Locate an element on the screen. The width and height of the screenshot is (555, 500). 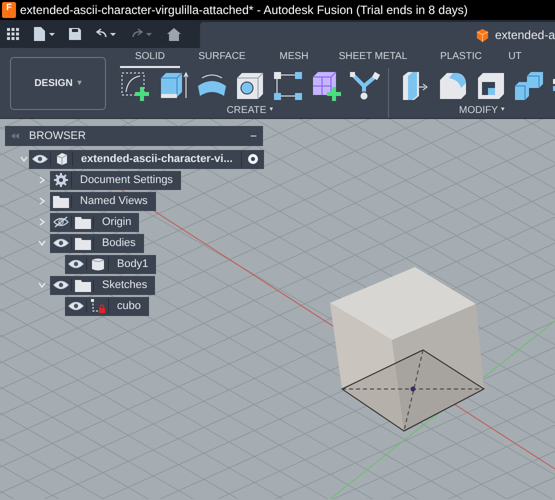
sketch-plus-icon is located at coordinates (136, 86).